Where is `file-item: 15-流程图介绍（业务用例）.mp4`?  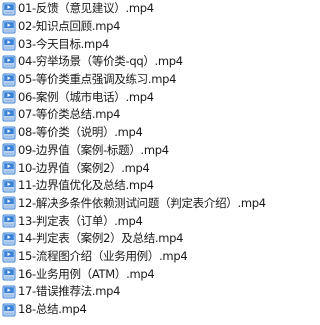 file-item: 15-流程图介绍（业务用例）.mp4 is located at coordinates (142, 257).